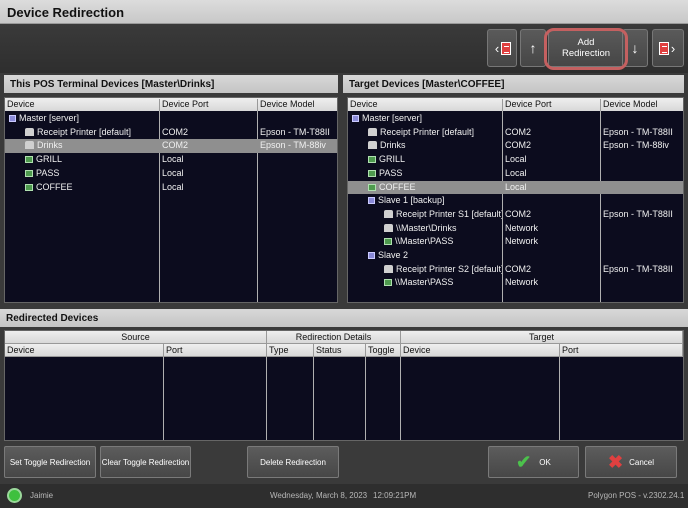 Image resolution: width=688 pixels, height=508 pixels. Describe the element at coordinates (522, 282) in the screenshot. I see `device-port: Network` at that location.